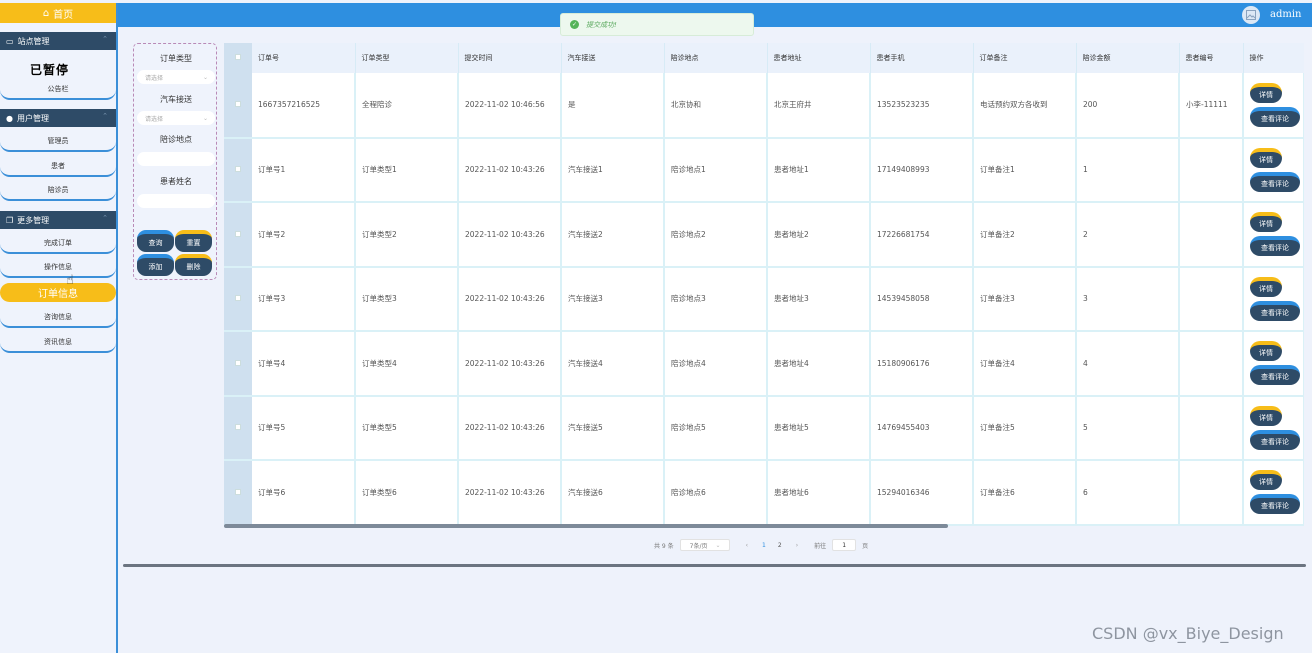 The height and width of the screenshot is (653, 1312). Describe the element at coordinates (613, 58) in the screenshot. I see `column-header: 汽车接送` at that location.